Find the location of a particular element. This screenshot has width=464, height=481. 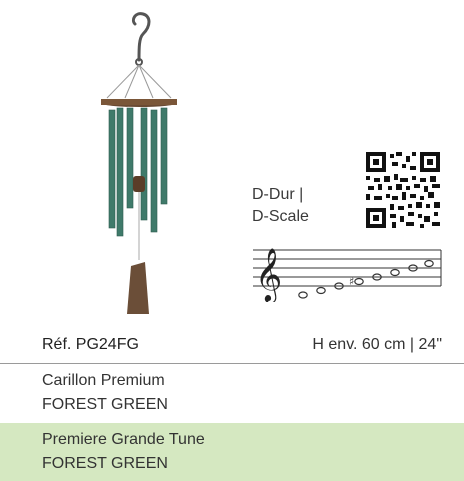

product-ref: Réf. PG24FG is located at coordinates (90, 344).